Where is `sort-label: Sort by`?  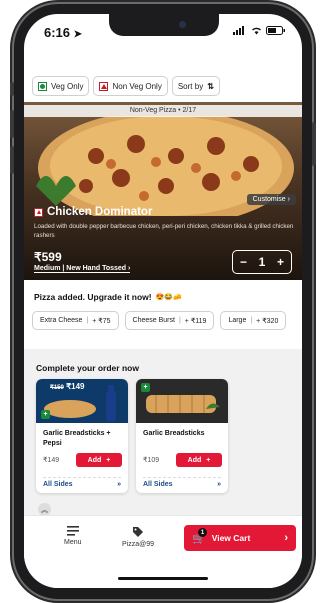 sort-label: Sort by is located at coordinates (190, 86).